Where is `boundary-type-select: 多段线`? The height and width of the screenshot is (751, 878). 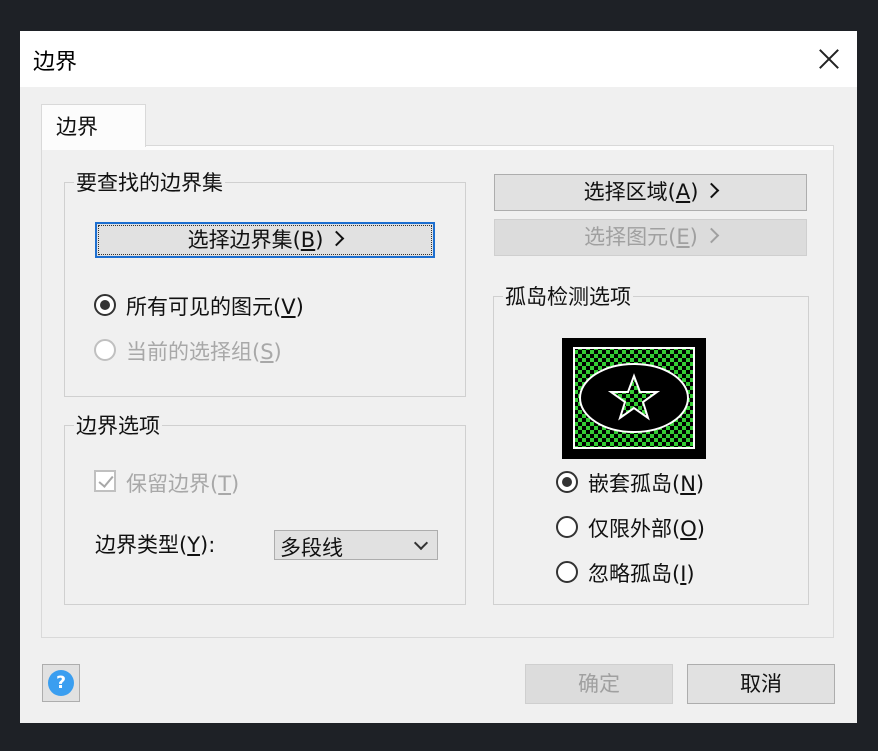
boundary-type-select: 多段线 is located at coordinates (356, 545).